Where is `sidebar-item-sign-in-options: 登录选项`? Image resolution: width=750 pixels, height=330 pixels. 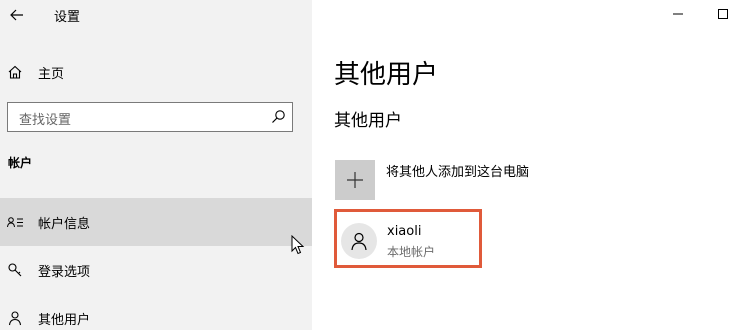 sidebar-item-sign-in-options: 登录选项 is located at coordinates (156, 270).